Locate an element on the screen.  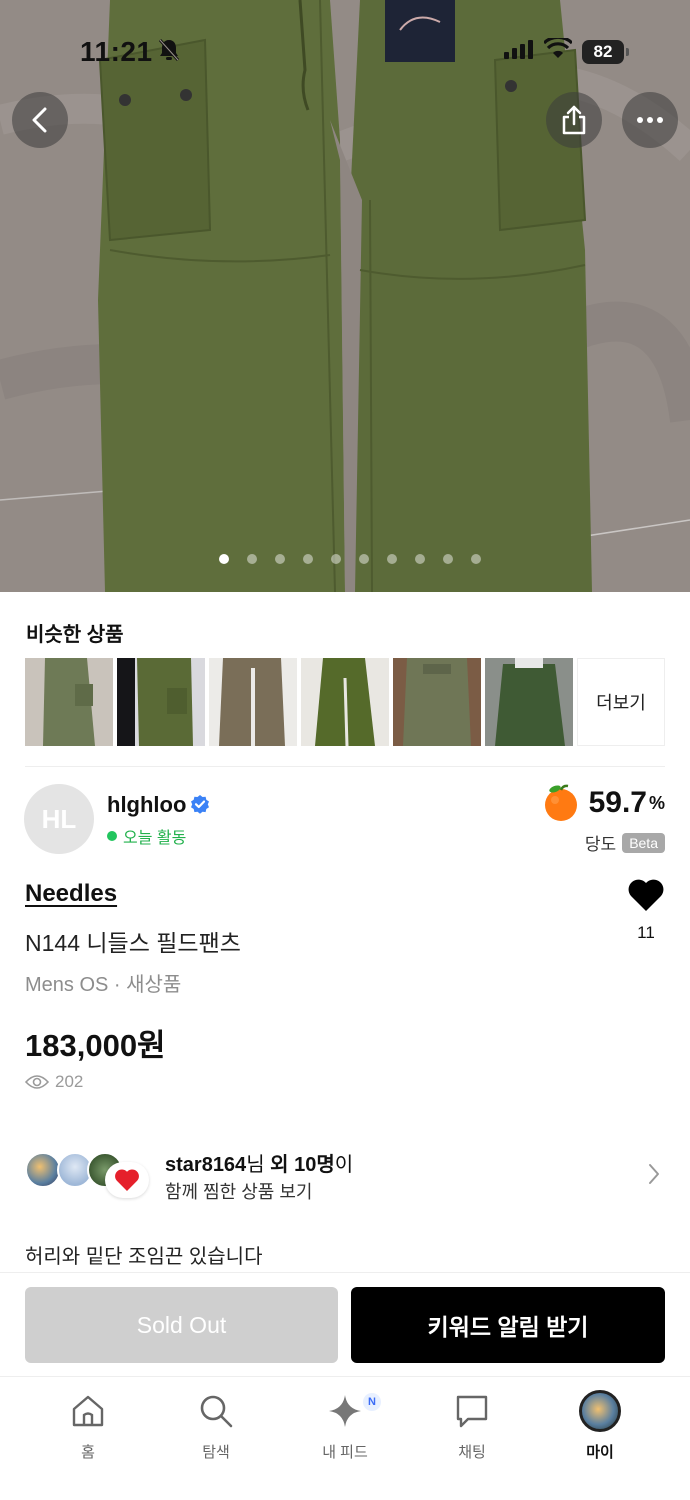
new-badge: N is located at coordinates (372, 1402).